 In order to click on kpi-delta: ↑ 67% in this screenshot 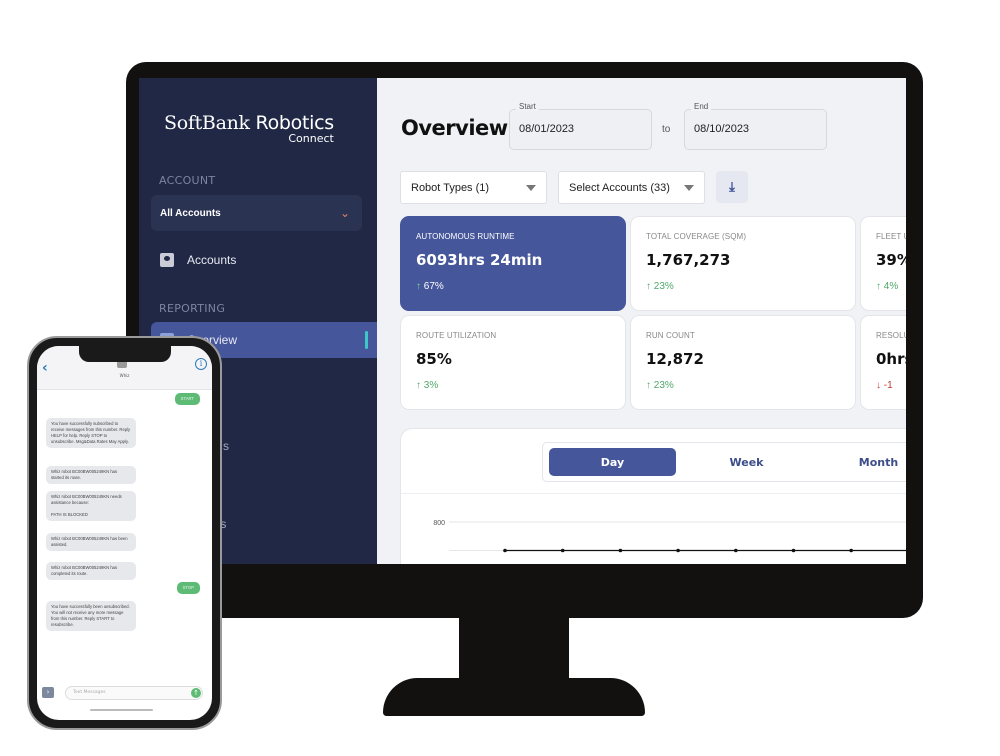, I will do `click(430, 286)`.